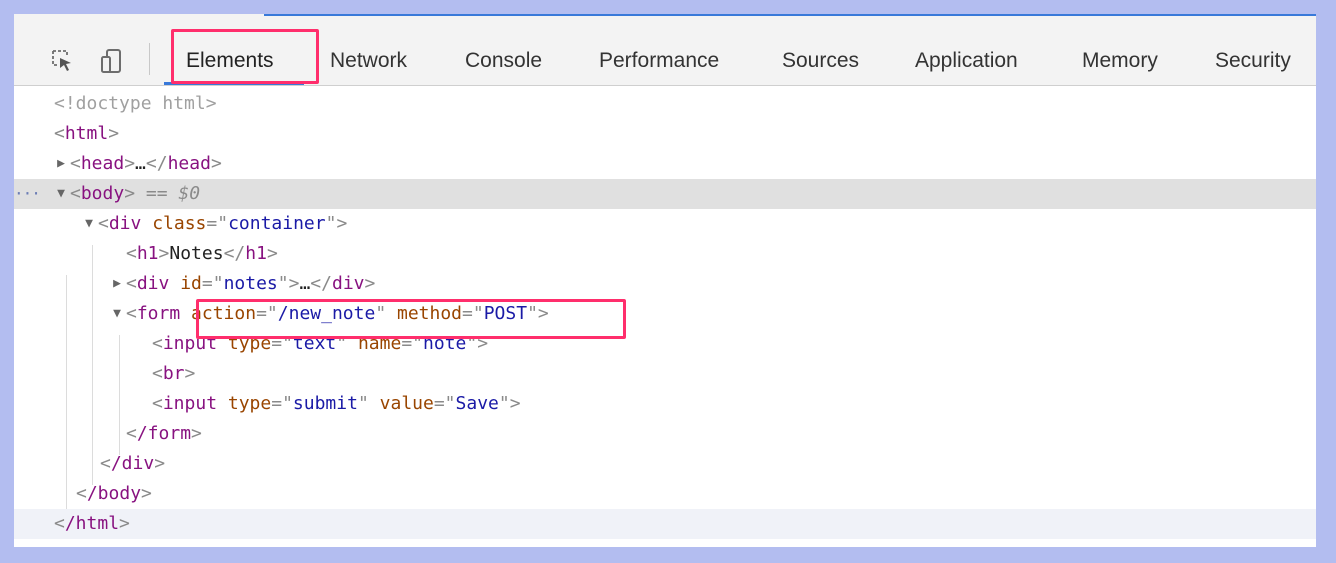 The height and width of the screenshot is (563, 1336). What do you see at coordinates (158, 313) in the screenshot?
I see `form-tag: form` at bounding box center [158, 313].